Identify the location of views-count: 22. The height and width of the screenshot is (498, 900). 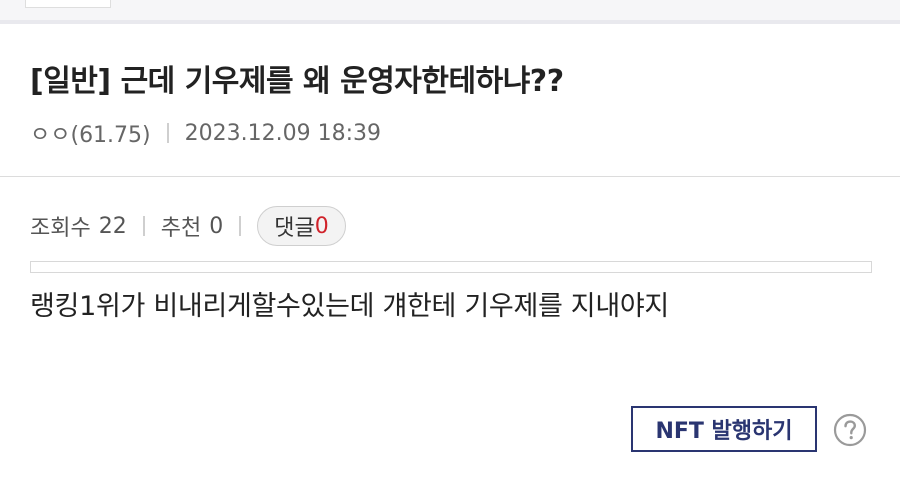
(112, 226).